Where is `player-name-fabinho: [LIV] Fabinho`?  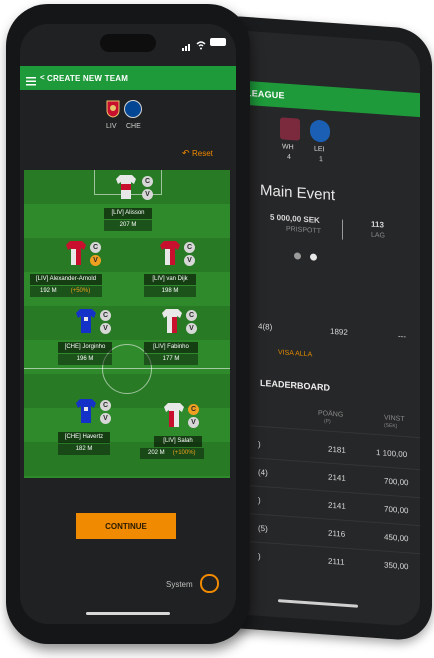
player-name-fabinho: [LIV] Fabinho is located at coordinates (171, 347).